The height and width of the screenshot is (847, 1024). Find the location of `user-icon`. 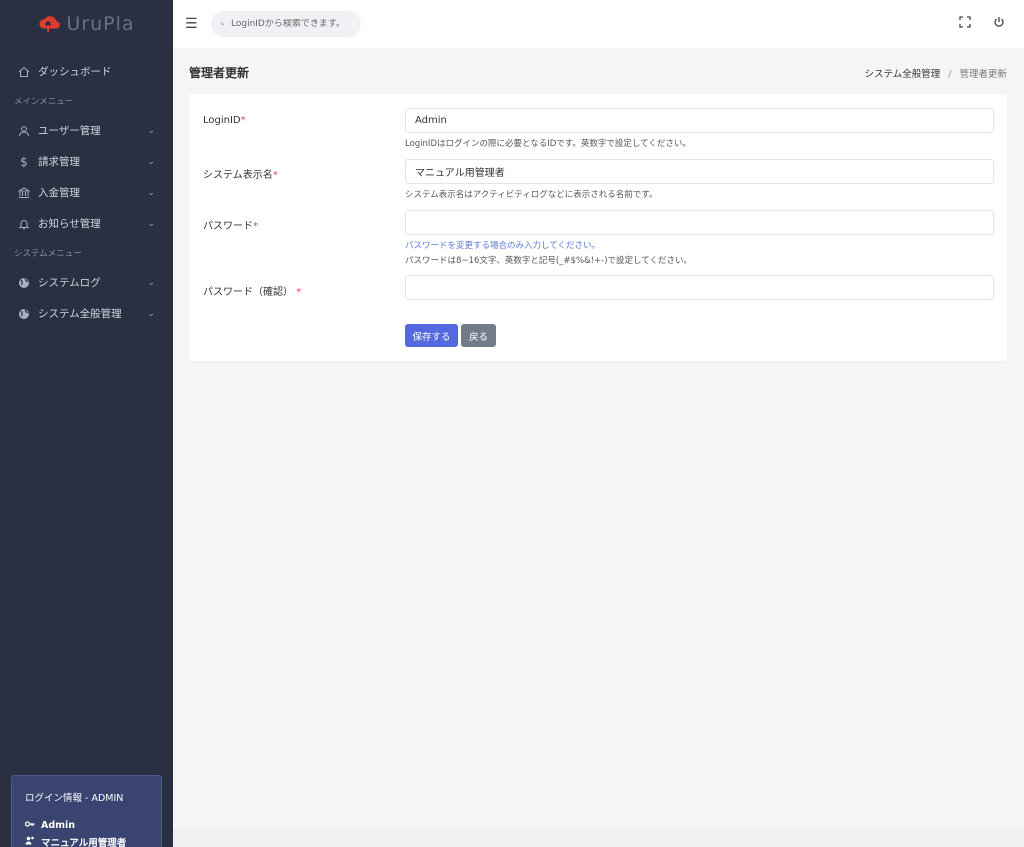

user-icon is located at coordinates (24, 131).